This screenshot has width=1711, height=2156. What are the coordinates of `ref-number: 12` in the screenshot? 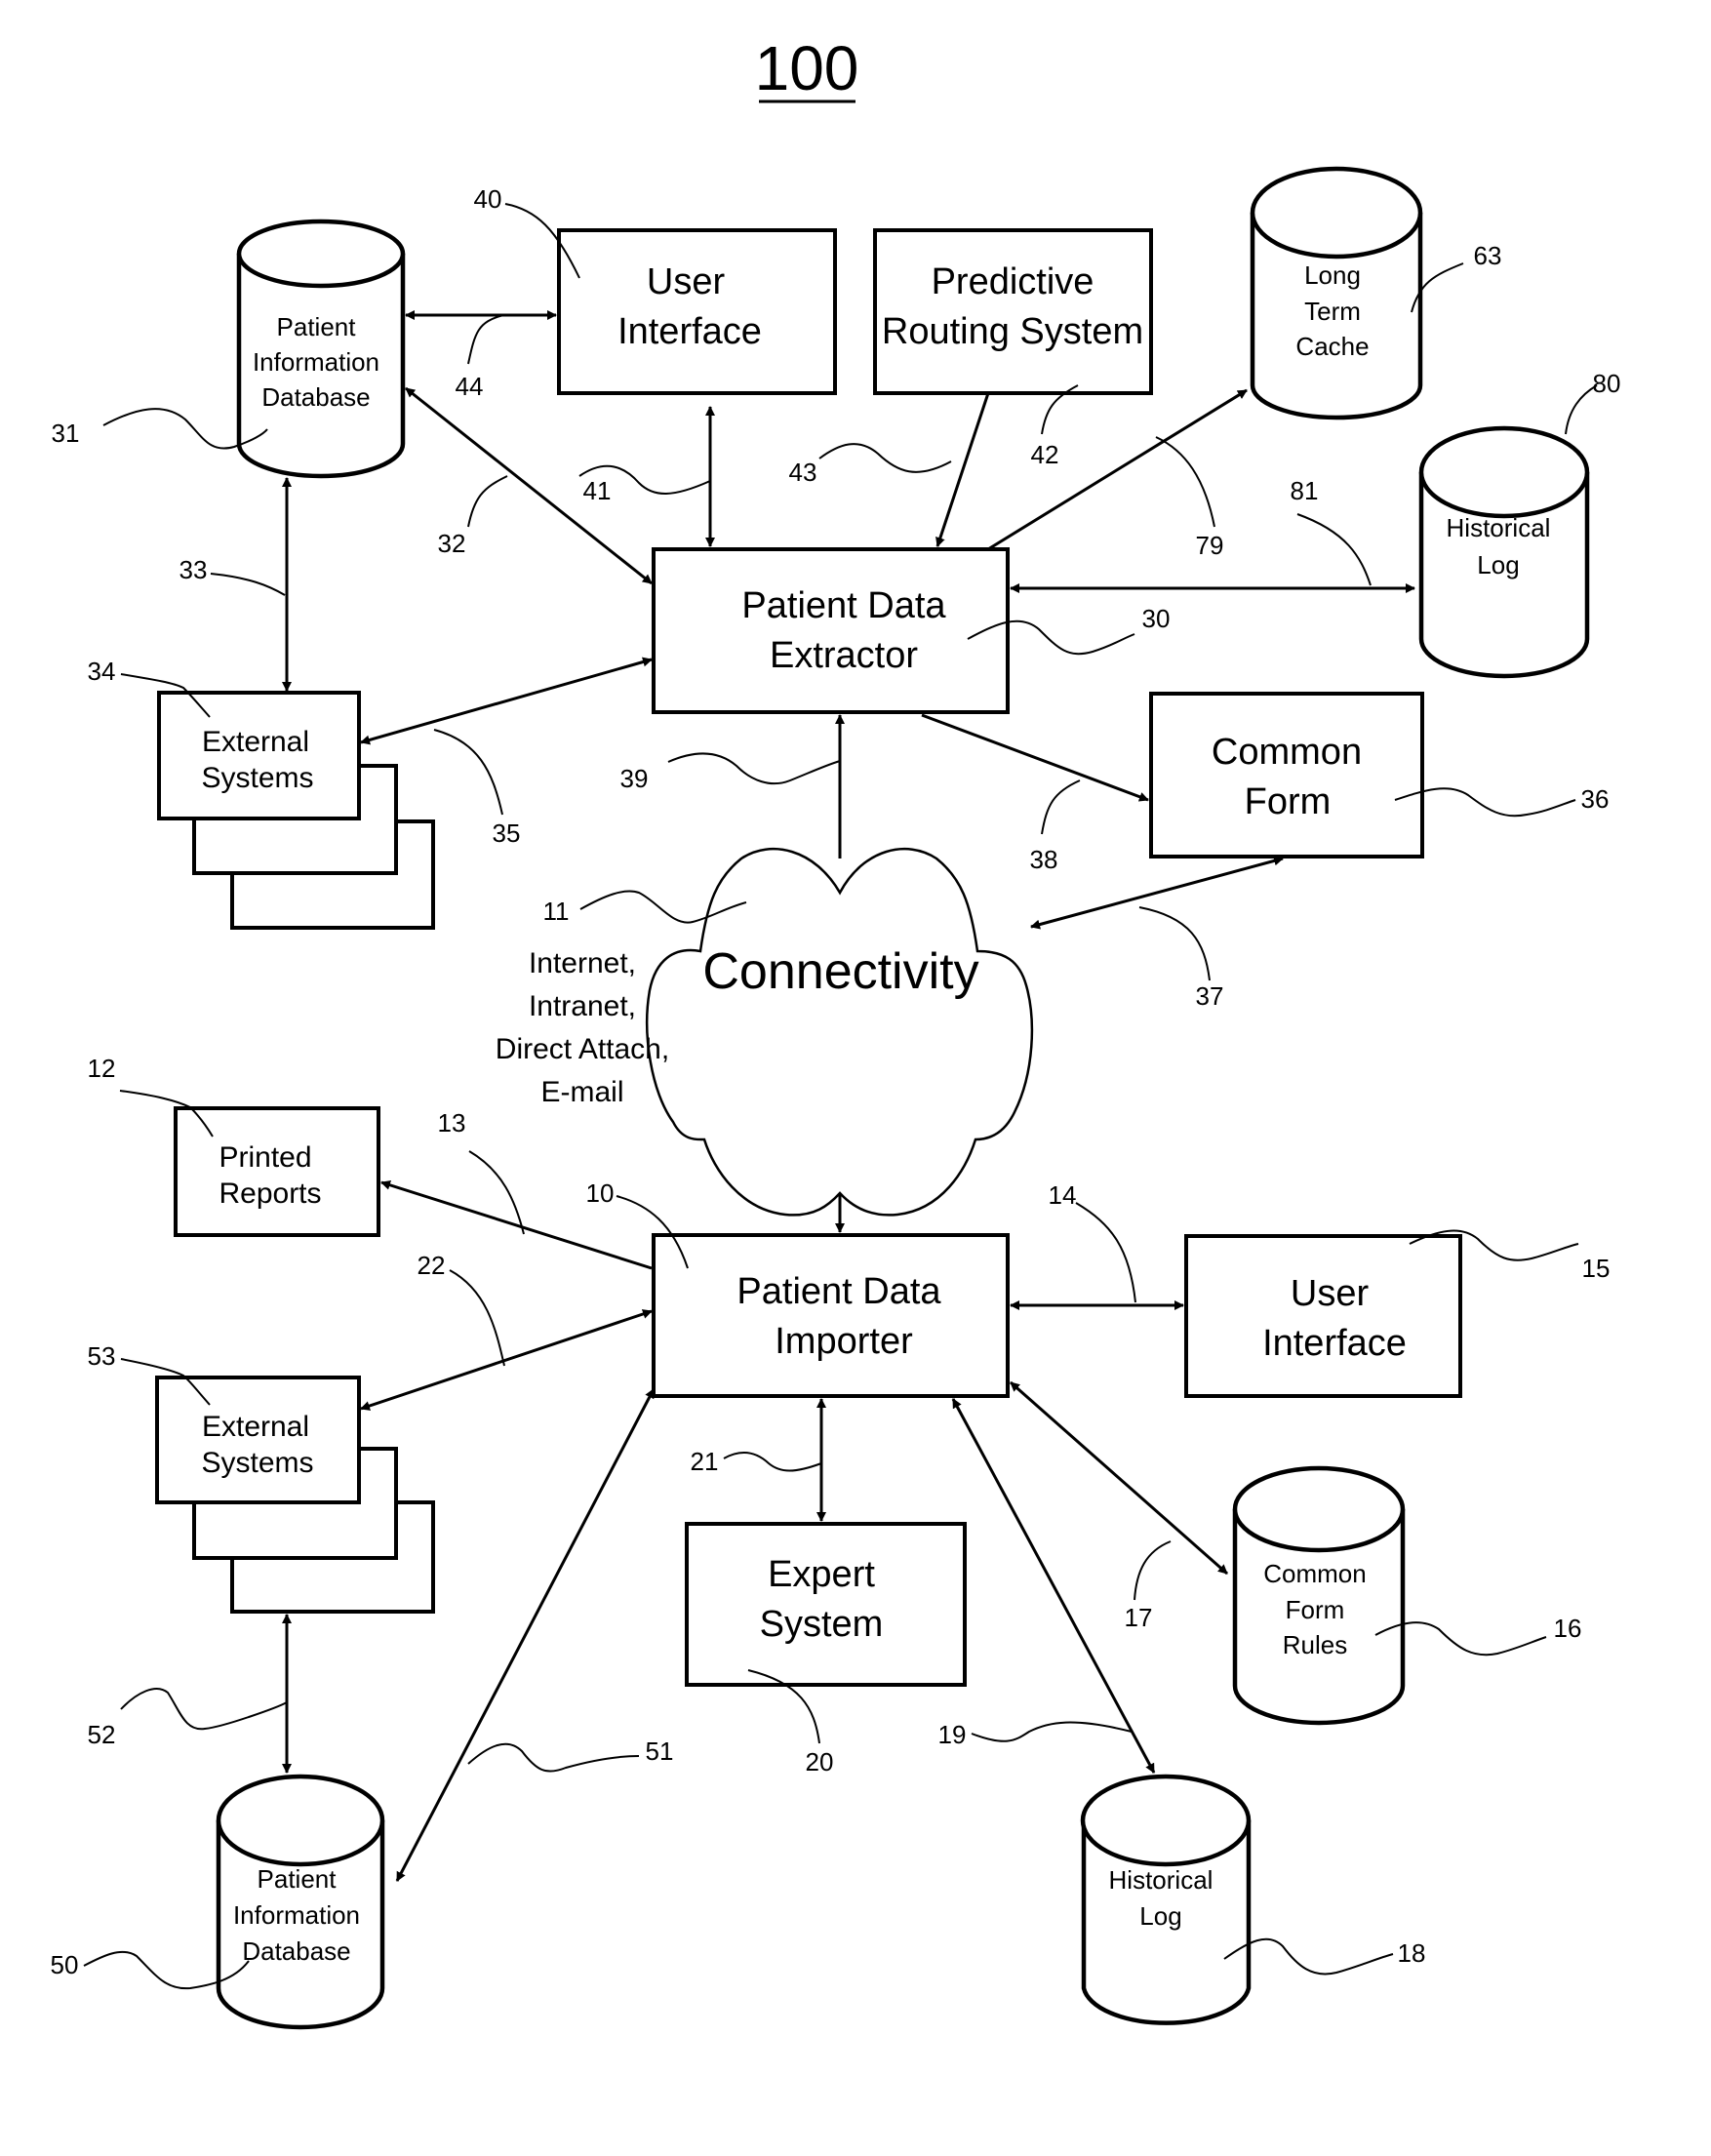 It's located at (102, 1068).